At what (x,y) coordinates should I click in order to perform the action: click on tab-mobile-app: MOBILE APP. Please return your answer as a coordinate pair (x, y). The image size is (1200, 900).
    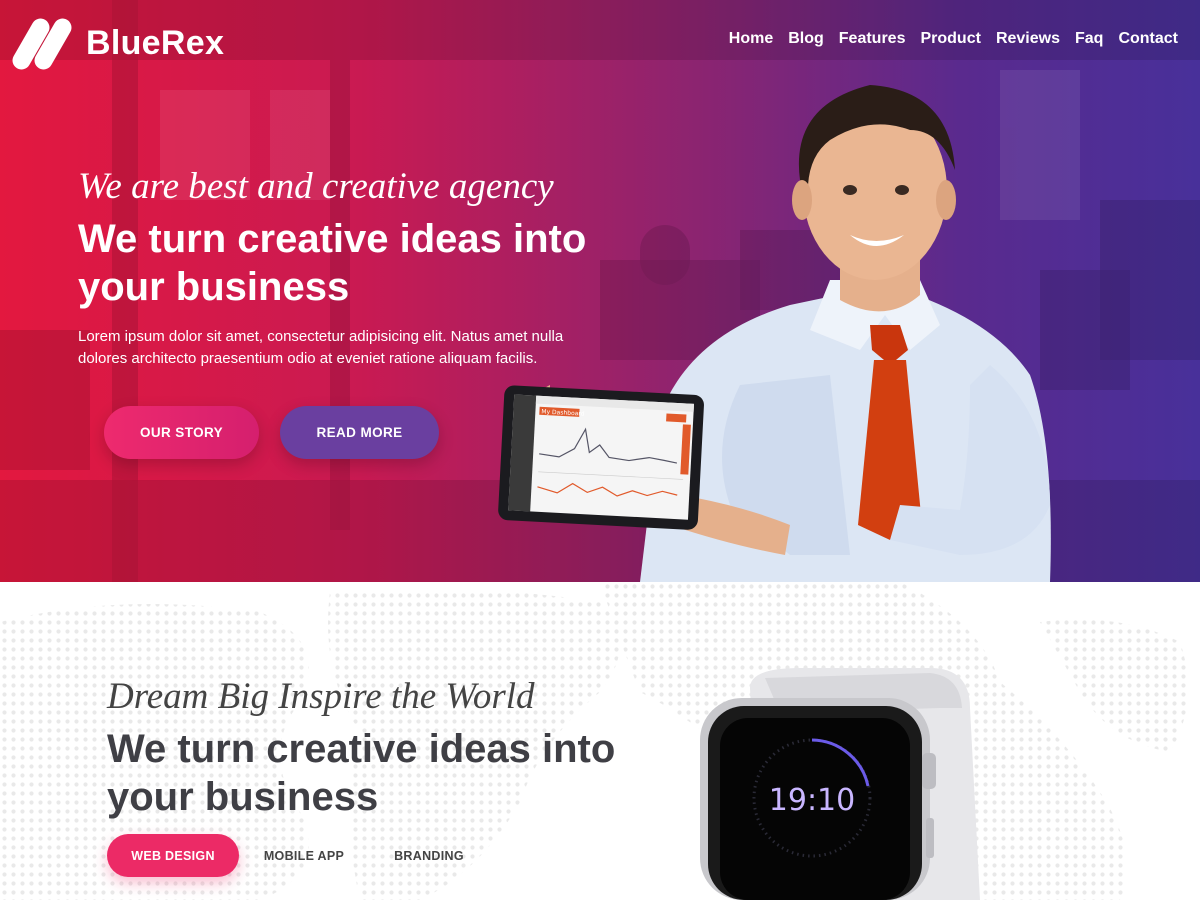
    Looking at the image, I should click on (304, 855).